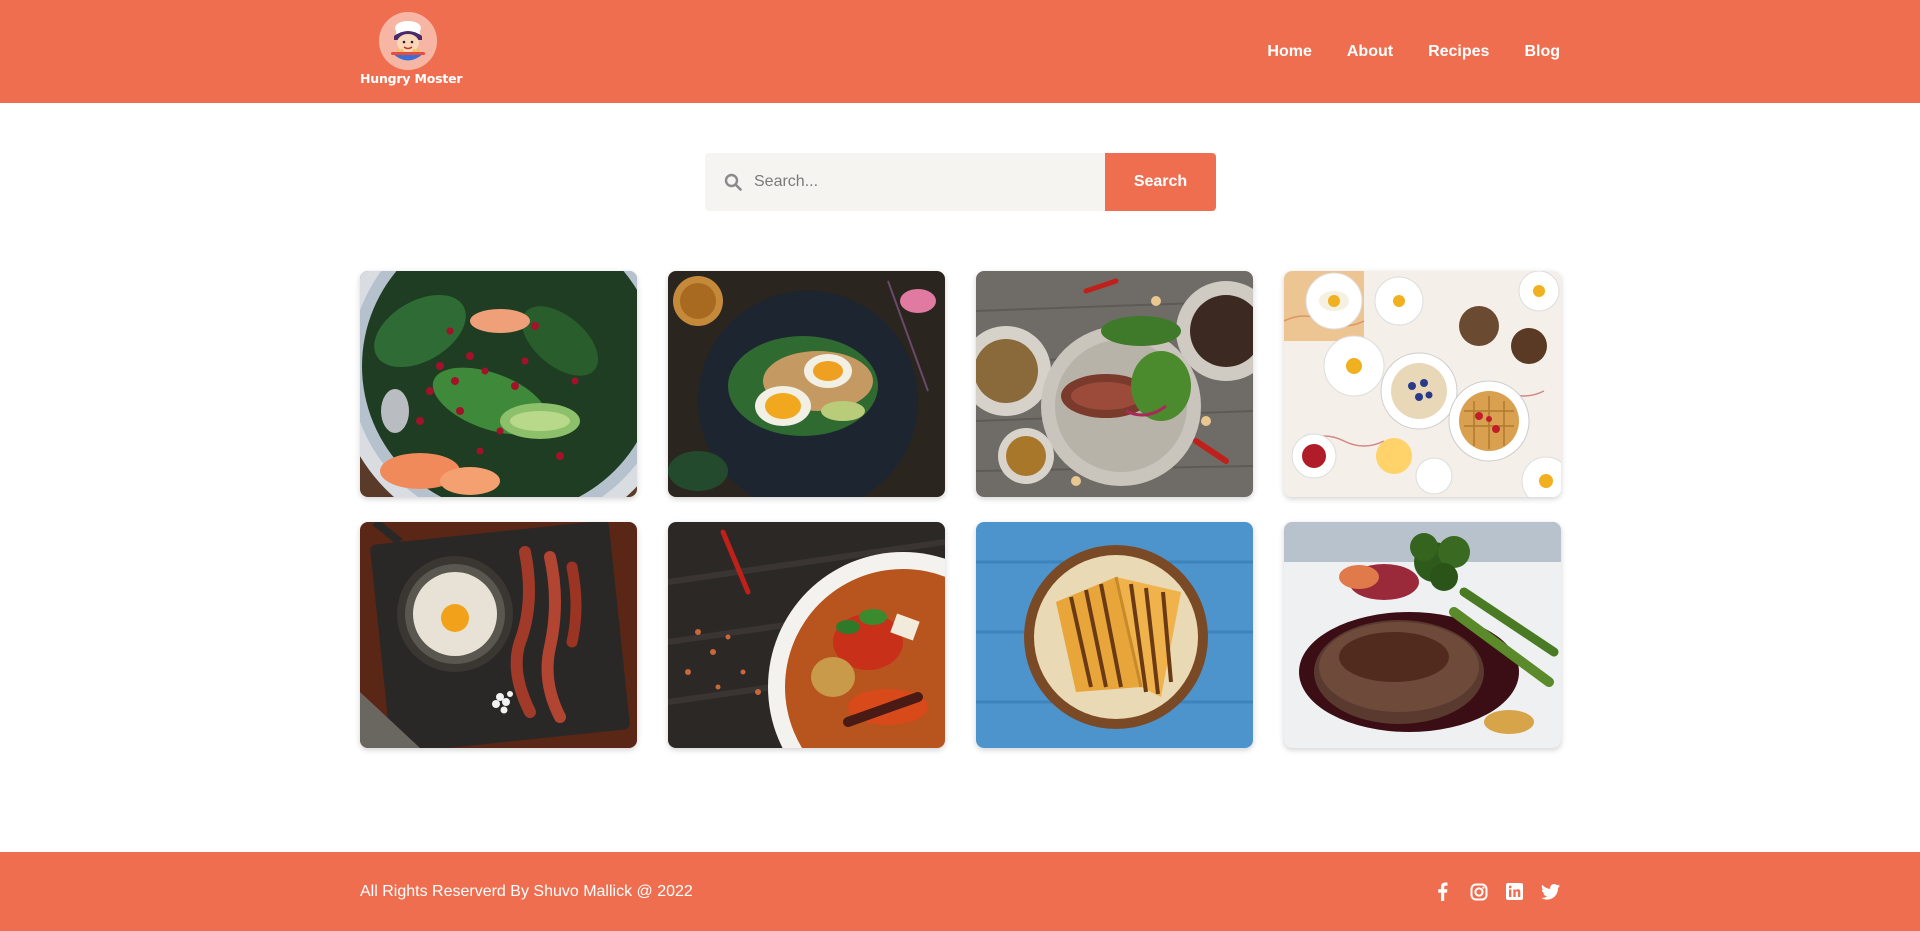  I want to click on recipe-photo-sandwich, so click(1114, 635).